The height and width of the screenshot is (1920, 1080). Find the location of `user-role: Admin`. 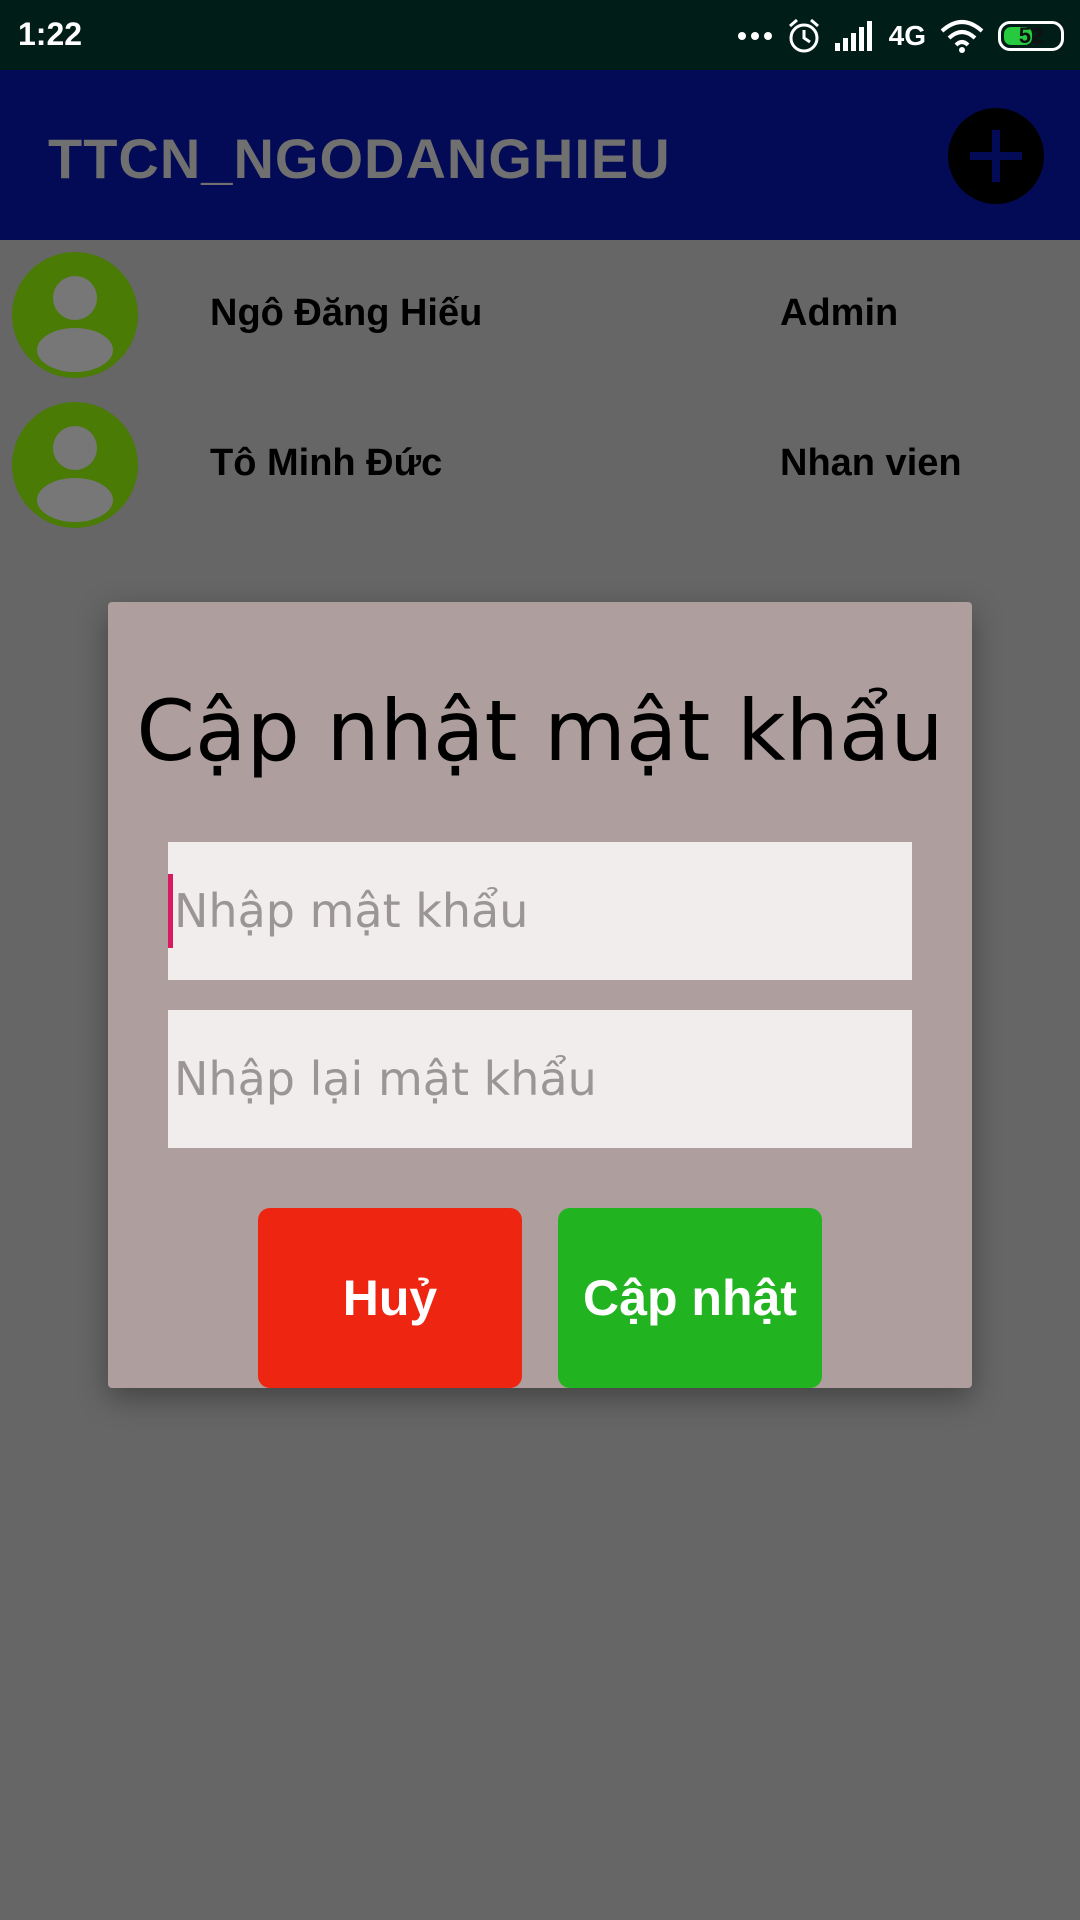

user-role: Admin is located at coordinates (839, 313).